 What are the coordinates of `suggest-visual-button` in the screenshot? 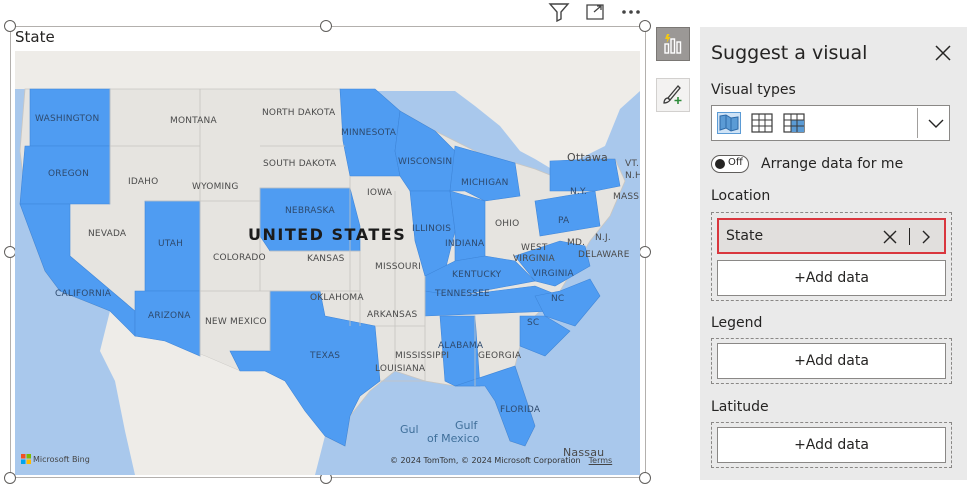 It's located at (673, 44).